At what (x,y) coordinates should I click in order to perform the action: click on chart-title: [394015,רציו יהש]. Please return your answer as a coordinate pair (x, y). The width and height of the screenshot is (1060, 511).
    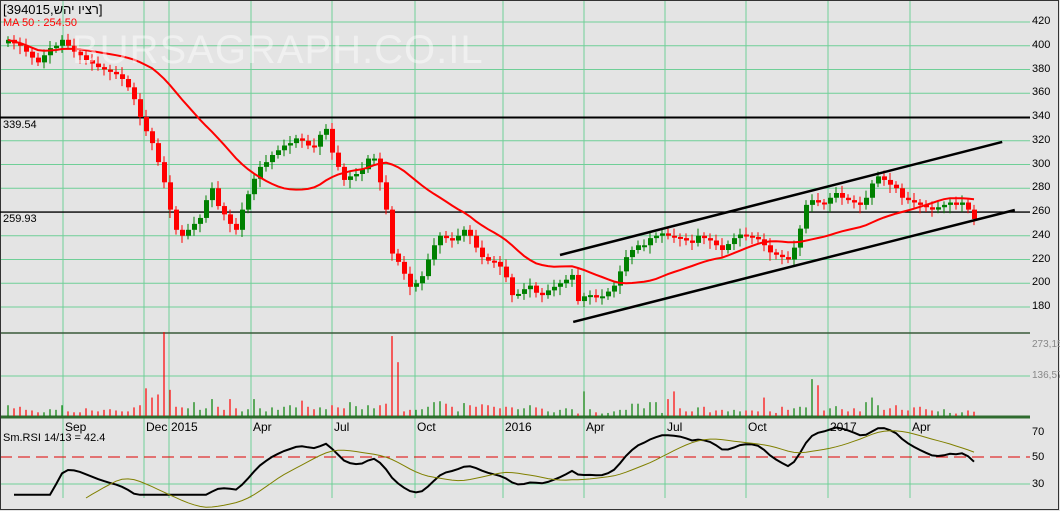
    Looking at the image, I should click on (53, 9).